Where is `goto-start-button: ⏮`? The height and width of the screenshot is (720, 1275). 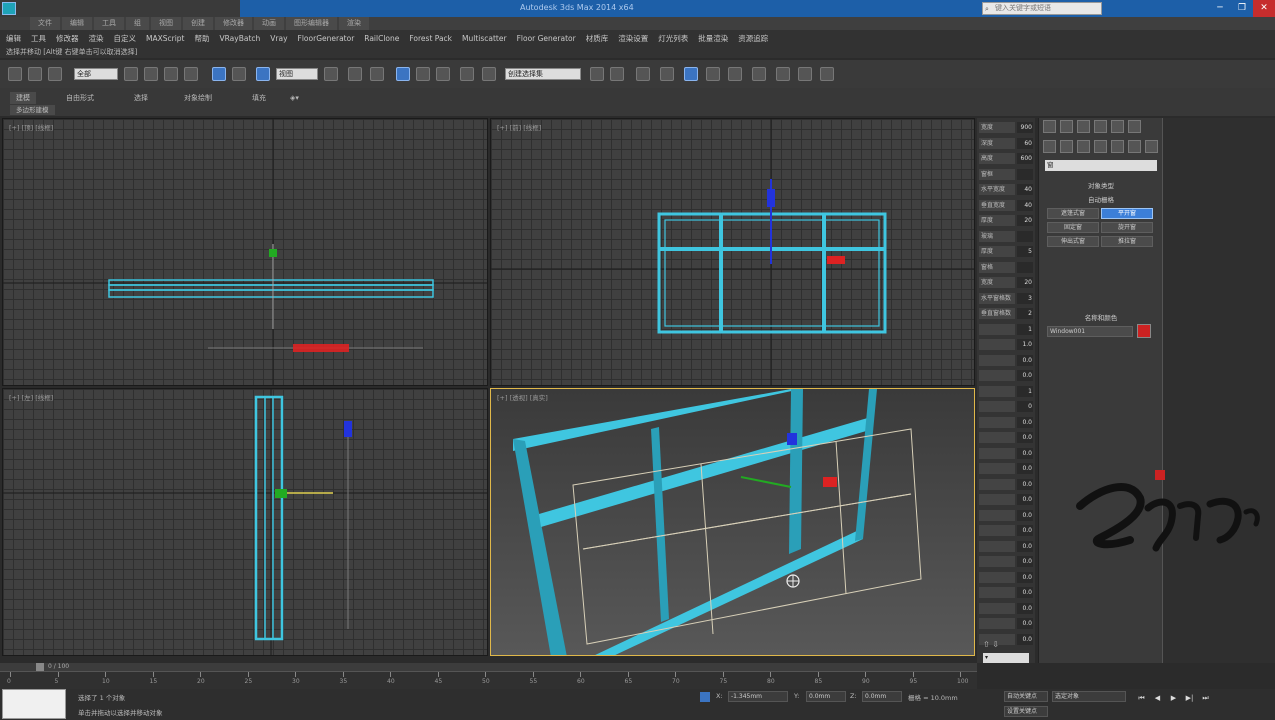
goto-start-button: ⏮ is located at coordinates (1141, 698).